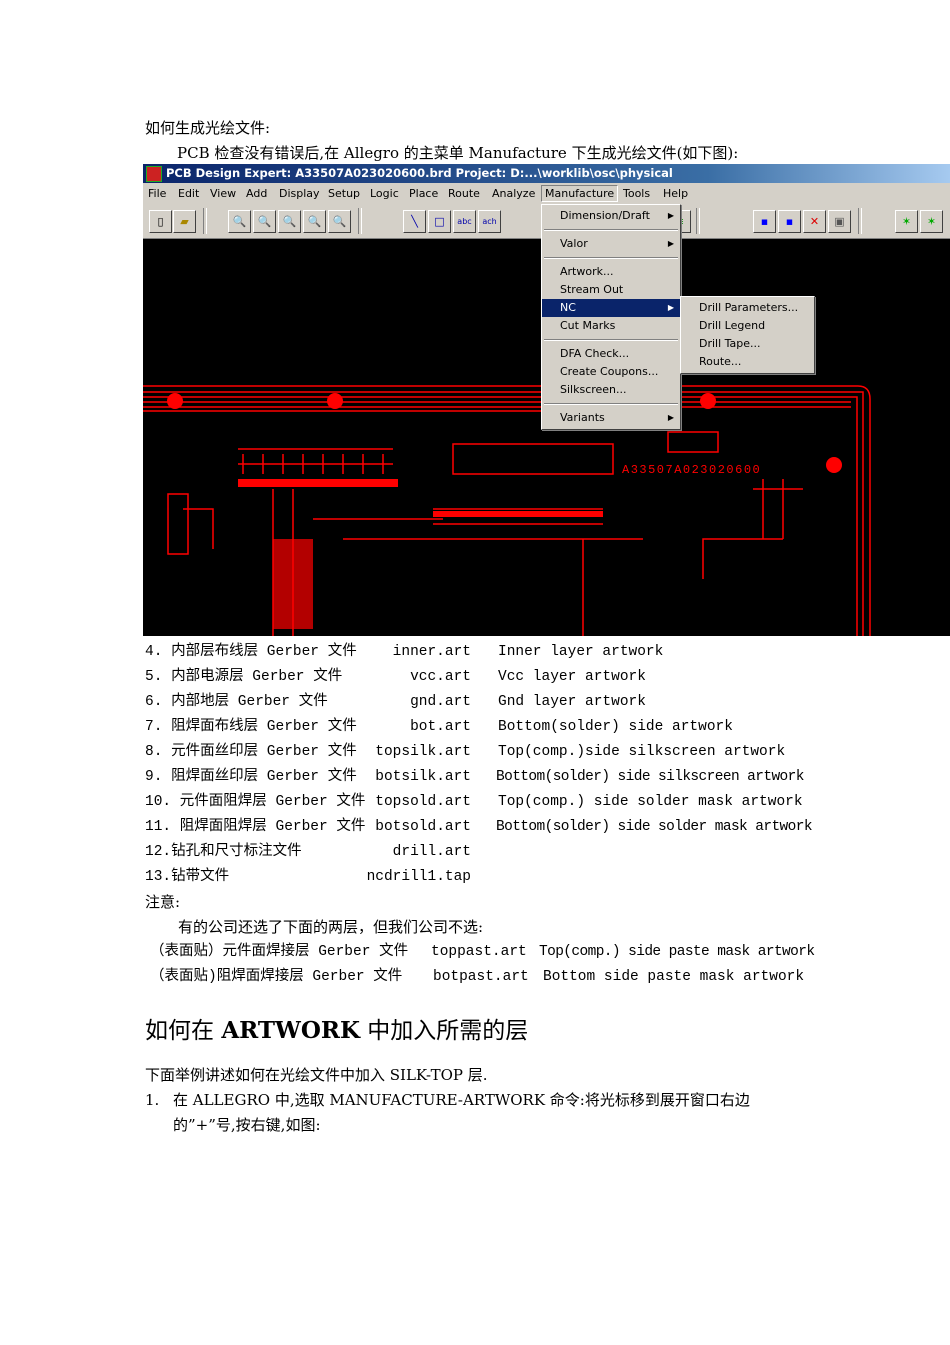 The image size is (950, 1345). What do you see at coordinates (675, 193) in the screenshot?
I see `menu-help: Help` at bounding box center [675, 193].